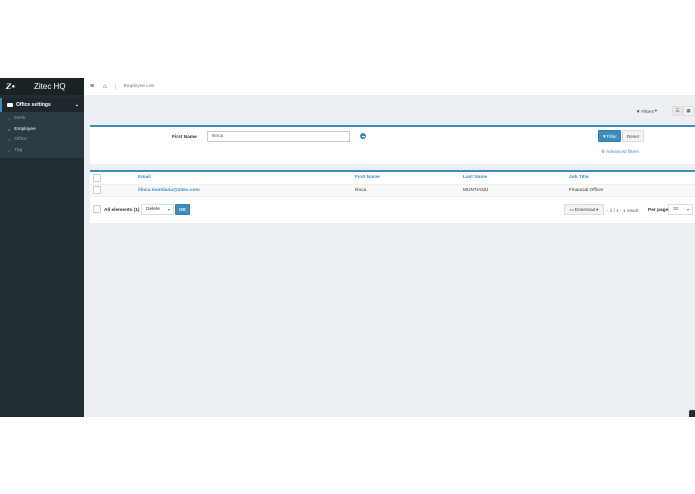 The height and width of the screenshot is (494, 695). I want to click on per-page-value: 32, so click(676, 209).